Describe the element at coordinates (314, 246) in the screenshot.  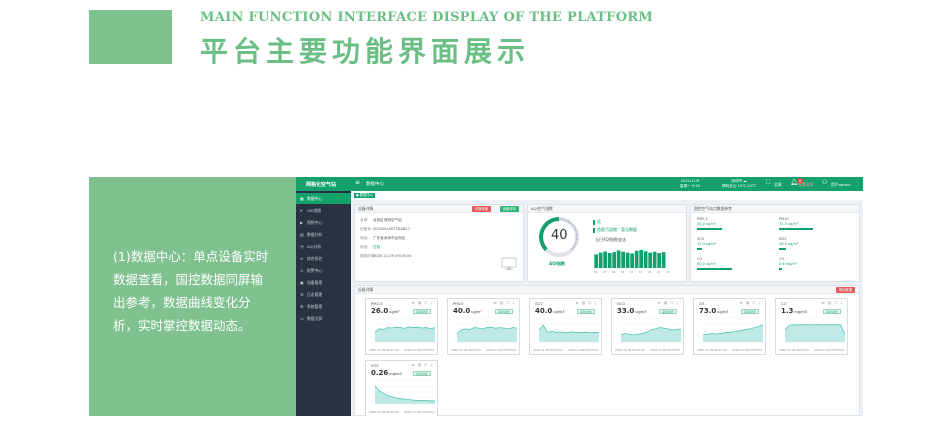
I see `sidebar-item-label: AQI分析` at that location.